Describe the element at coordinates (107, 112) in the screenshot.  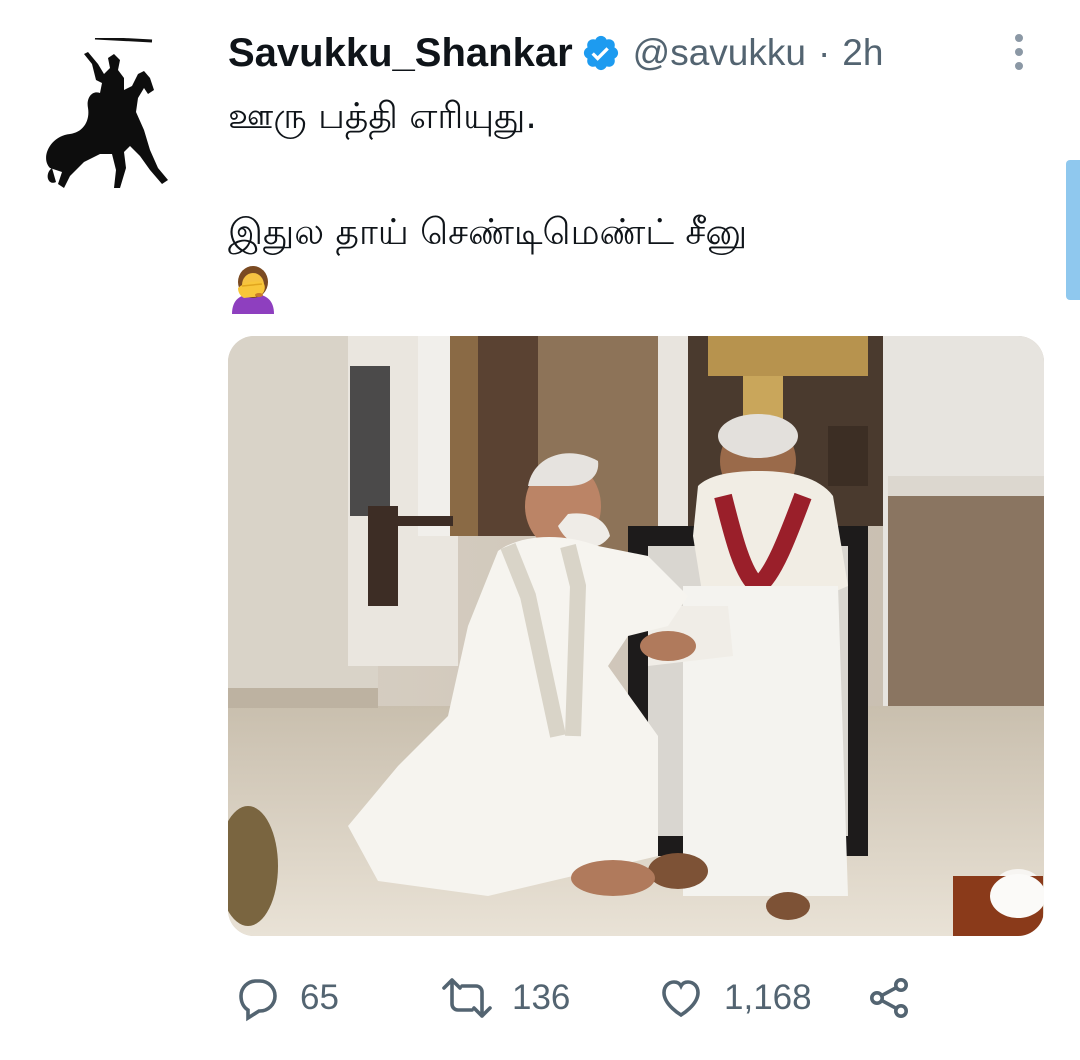
I see `horse-rider-silhouette-icon` at that location.